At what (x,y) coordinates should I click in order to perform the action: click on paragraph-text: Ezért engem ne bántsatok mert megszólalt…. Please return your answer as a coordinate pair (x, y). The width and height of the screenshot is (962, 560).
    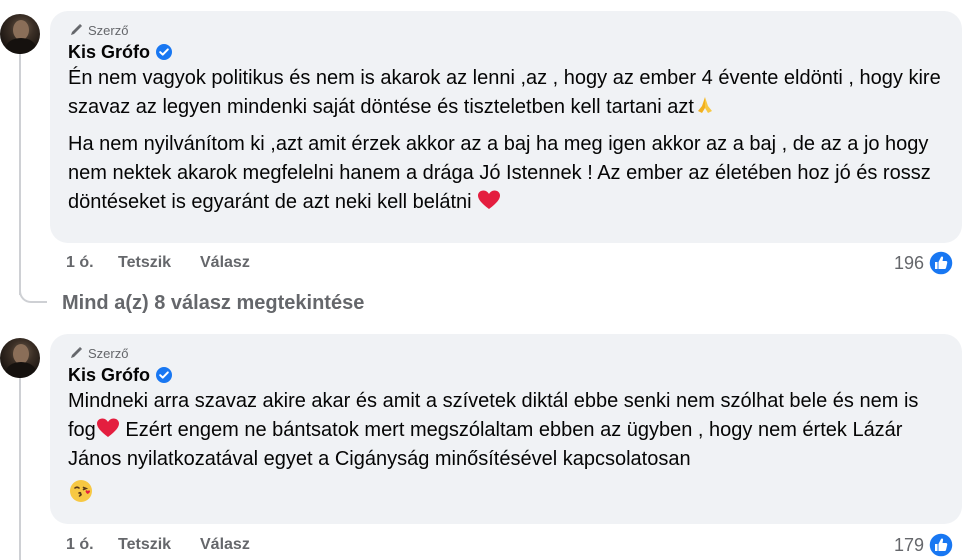
    Looking at the image, I should click on (485, 444).